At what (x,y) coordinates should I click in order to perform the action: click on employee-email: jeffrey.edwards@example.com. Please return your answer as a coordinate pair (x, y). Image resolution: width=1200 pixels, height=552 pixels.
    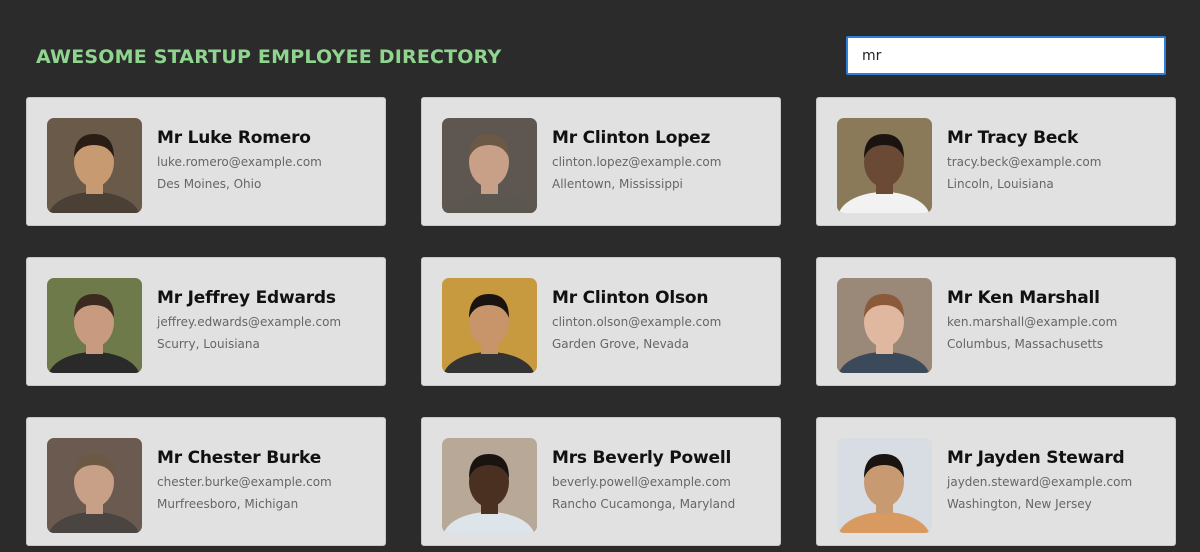
    Looking at the image, I should click on (249, 322).